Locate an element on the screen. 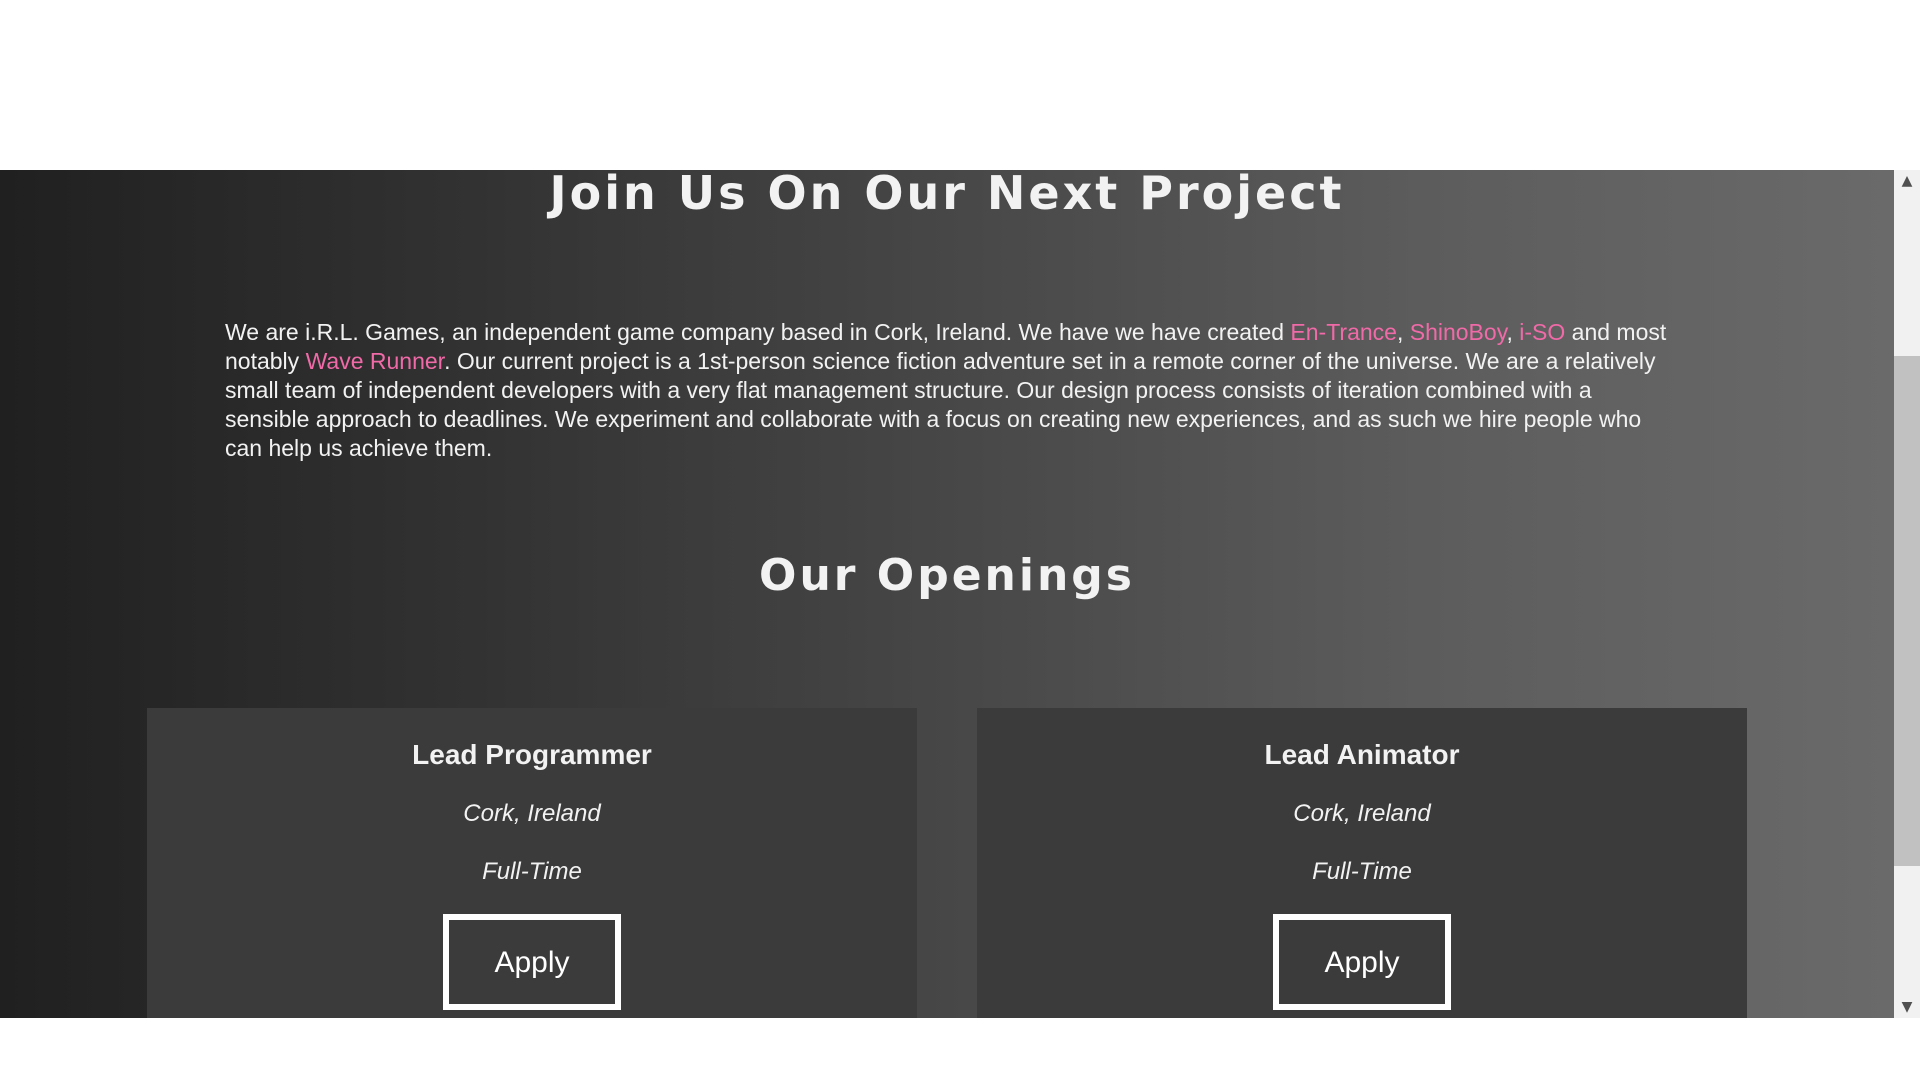  game-link-shinoboy: ShinoBoy is located at coordinates (1458, 332).